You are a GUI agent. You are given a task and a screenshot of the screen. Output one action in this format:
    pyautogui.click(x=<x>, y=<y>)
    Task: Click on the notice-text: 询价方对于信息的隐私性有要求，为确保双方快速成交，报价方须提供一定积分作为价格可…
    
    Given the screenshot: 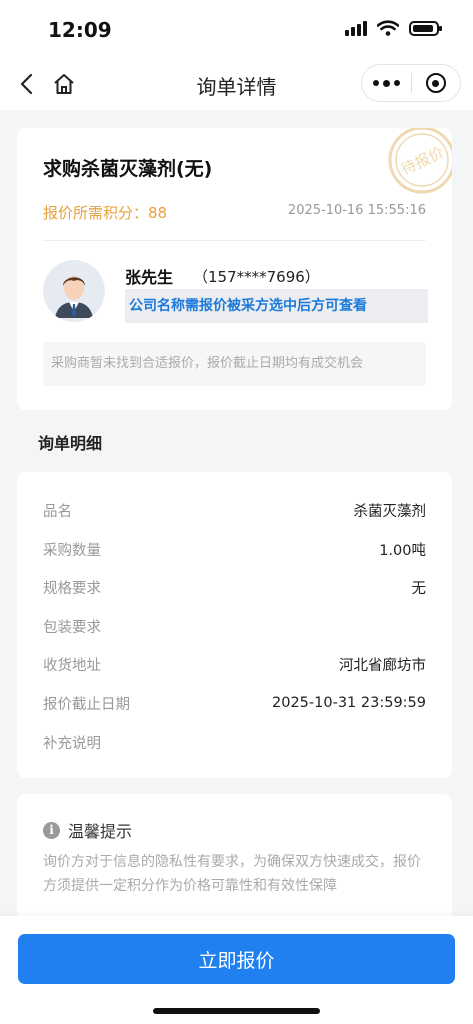 What is the action you would take?
    pyautogui.click(x=232, y=874)
    